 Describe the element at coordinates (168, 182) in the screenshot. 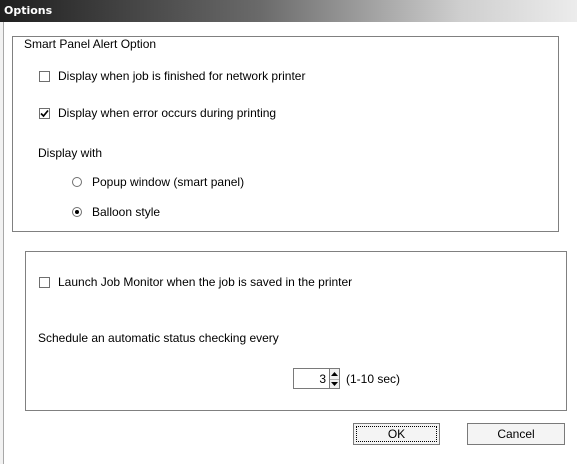

I see `popup-window-label: Popup window (smart panel)` at that location.